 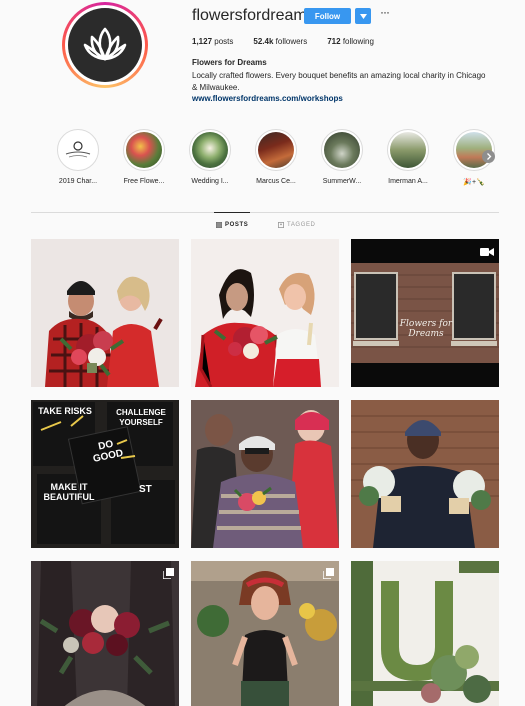 I want to click on following-stat: 712 following, so click(x=350, y=41).